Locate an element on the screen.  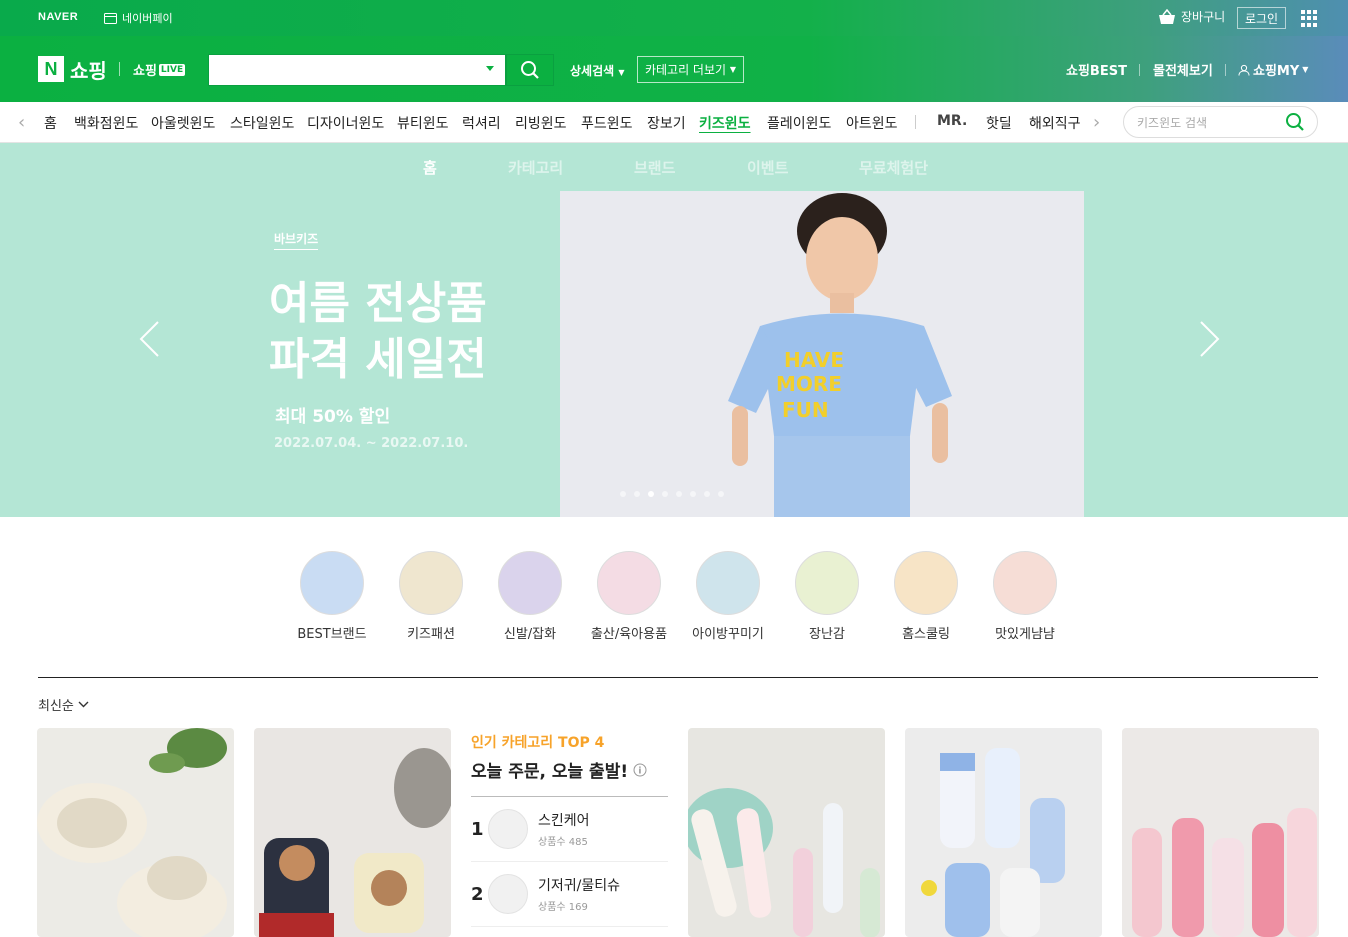
nav-item-15: 해외직구 is located at coordinates (1055, 123).